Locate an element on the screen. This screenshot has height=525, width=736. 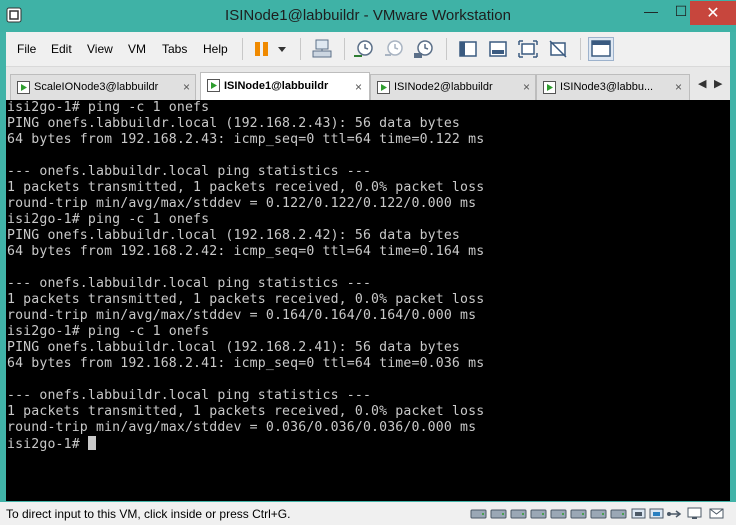
console-prompt: isi2go-1# is located at coordinates (47, 444).